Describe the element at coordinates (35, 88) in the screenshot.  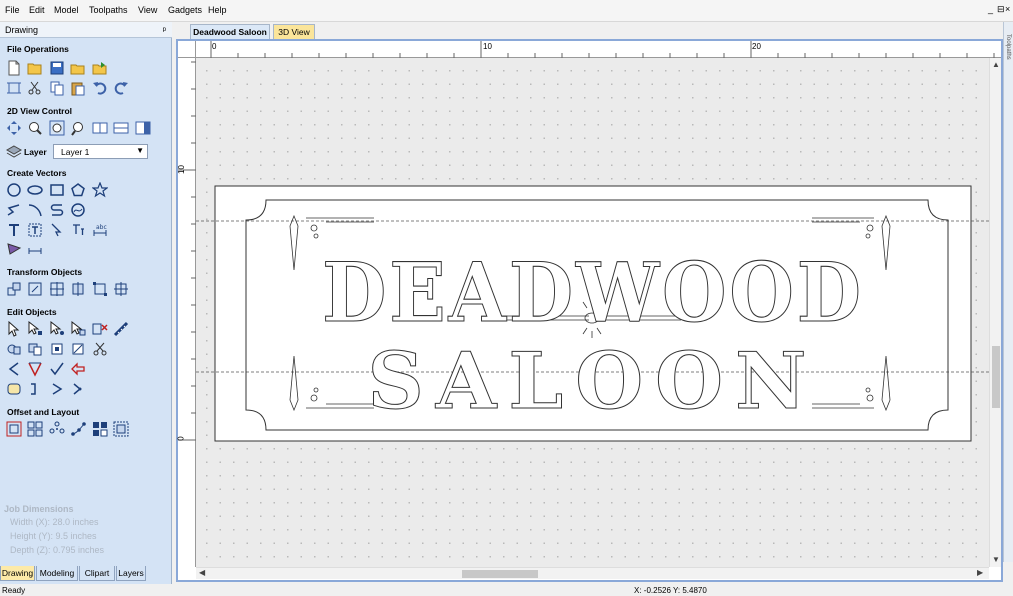
I see `cut-icon` at that location.